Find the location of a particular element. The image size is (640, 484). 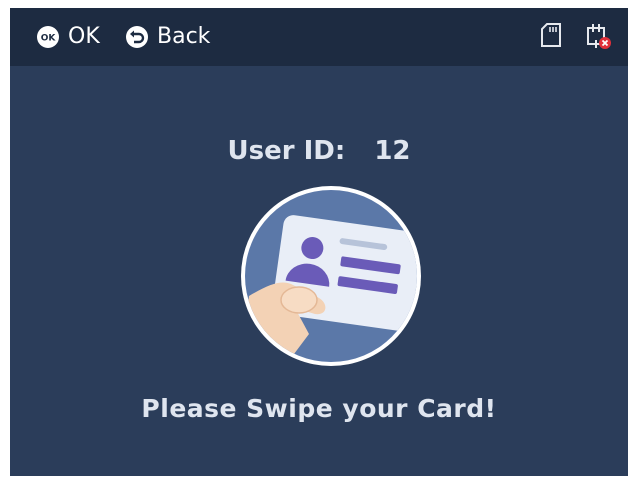

status-icons is located at coordinates (576, 36).